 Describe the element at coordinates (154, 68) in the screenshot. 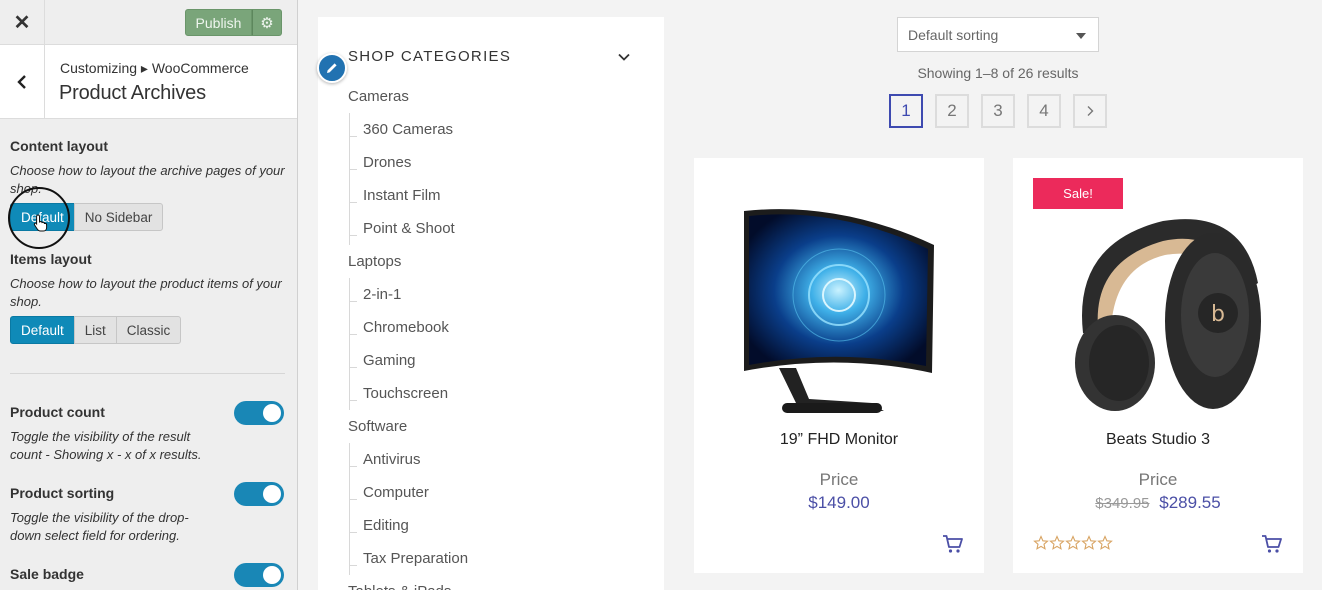

I see `breadcrumb: Customizing ▸ WooCommerce` at that location.